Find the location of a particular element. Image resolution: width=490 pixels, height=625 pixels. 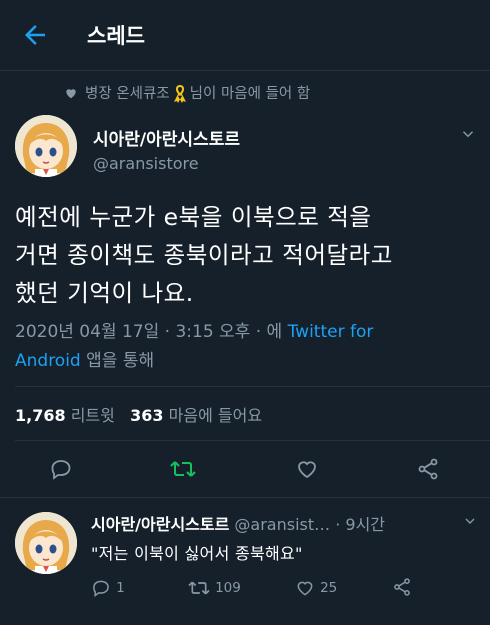

reply-header: 시아란/아란시스토르 @aransist… · 9시간 is located at coordinates (238, 523).